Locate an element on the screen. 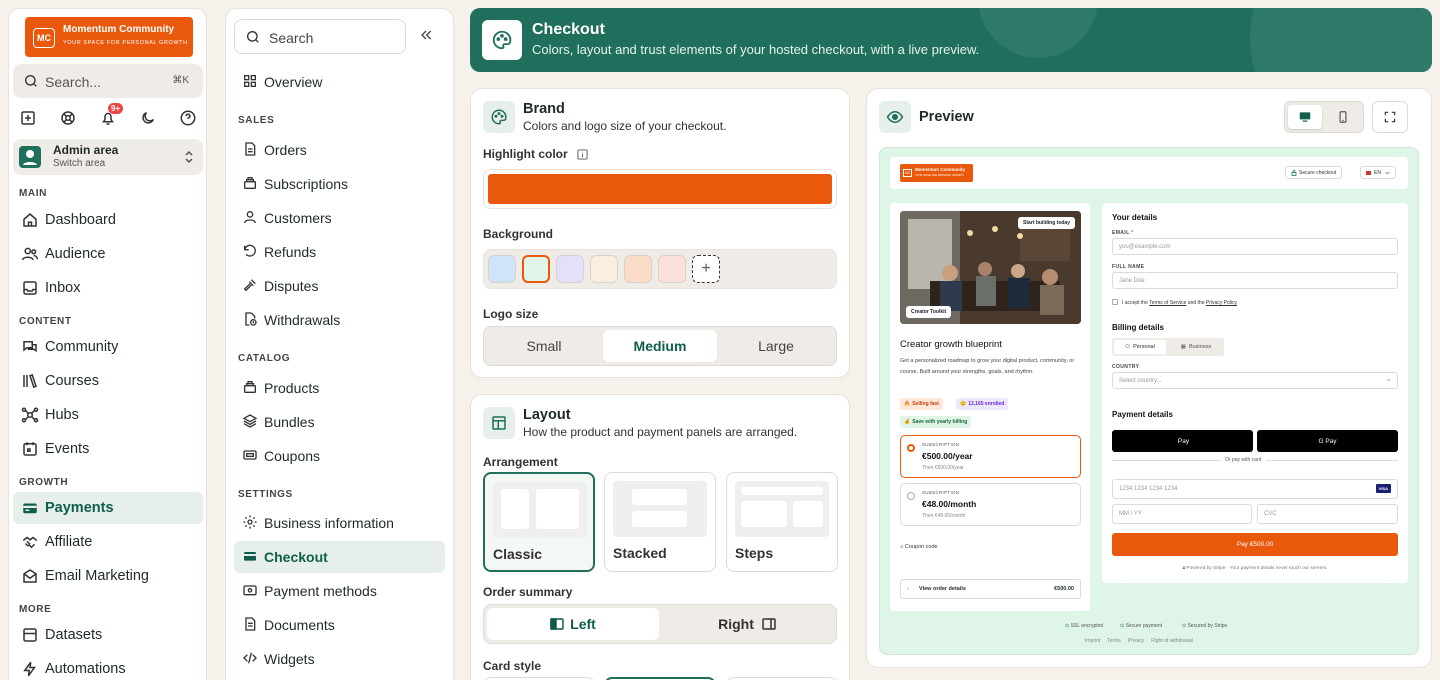 This screenshot has width=1440, height=680. subnav-item-documents: Documents is located at coordinates (339, 625).